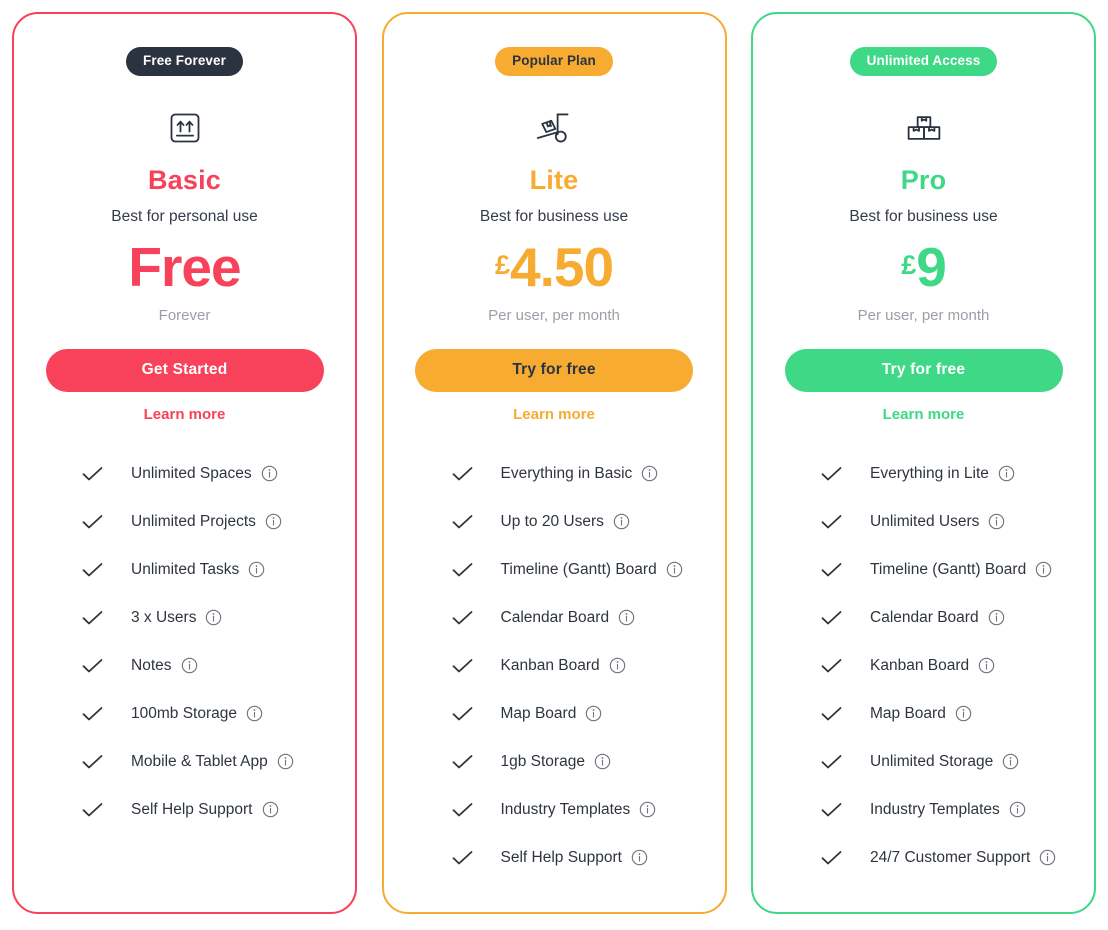 This screenshot has height=930, width=1108. Describe the element at coordinates (209, 666) in the screenshot. I see `feature-item: Notes` at that location.